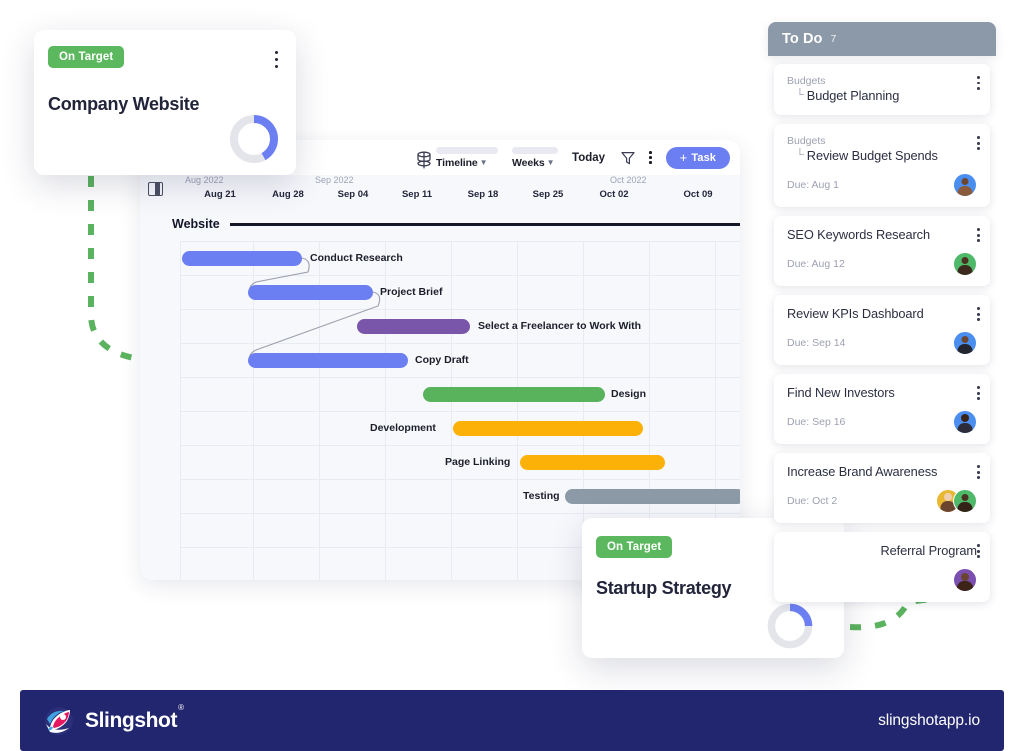  Describe the element at coordinates (467, 150) in the screenshot. I see `view-placeholder-pill` at that location.